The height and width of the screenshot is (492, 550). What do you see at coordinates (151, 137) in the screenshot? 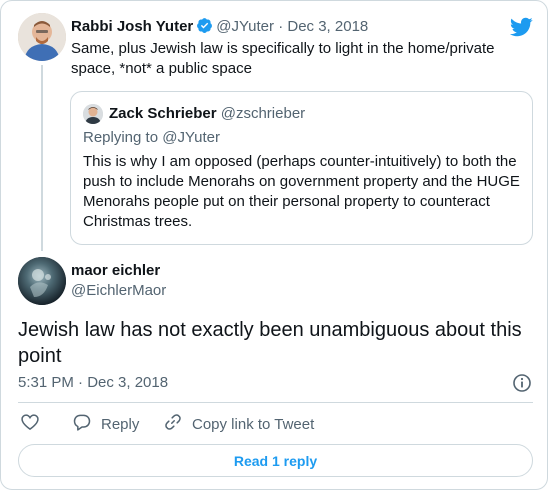
I see `quoted-replying-to: Replying to @JYuter` at bounding box center [151, 137].